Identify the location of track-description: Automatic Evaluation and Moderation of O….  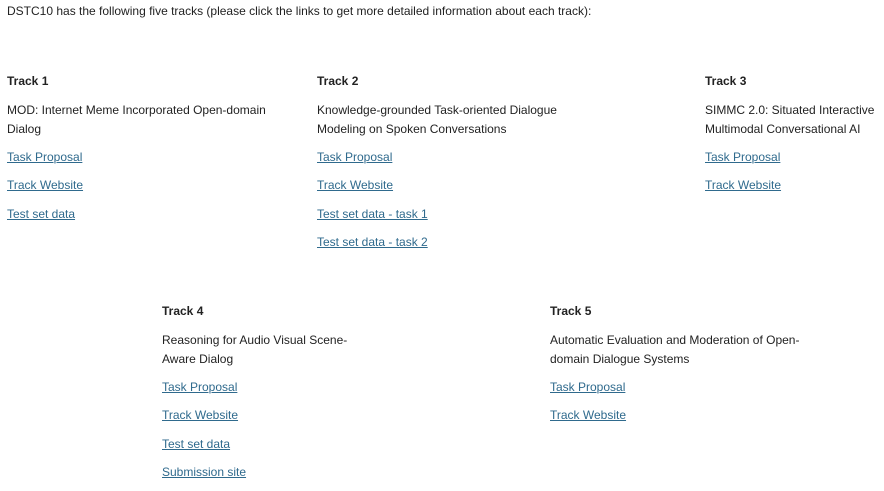
(675, 349).